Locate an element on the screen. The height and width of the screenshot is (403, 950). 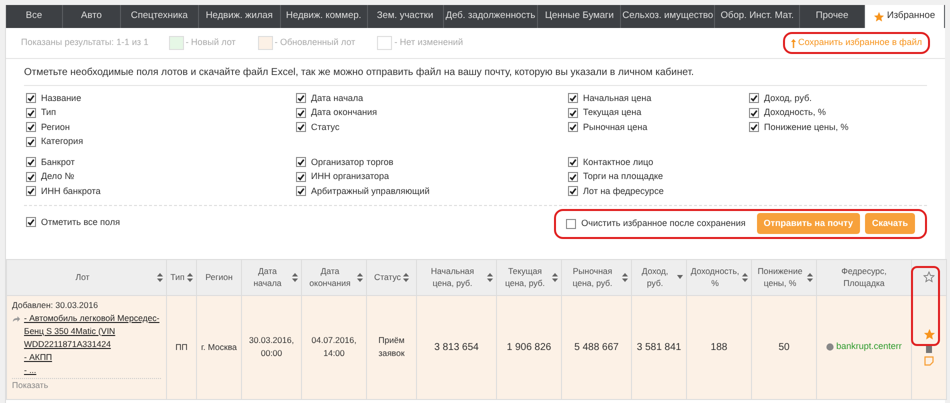
field-label: Понижение цены, % is located at coordinates (806, 127).